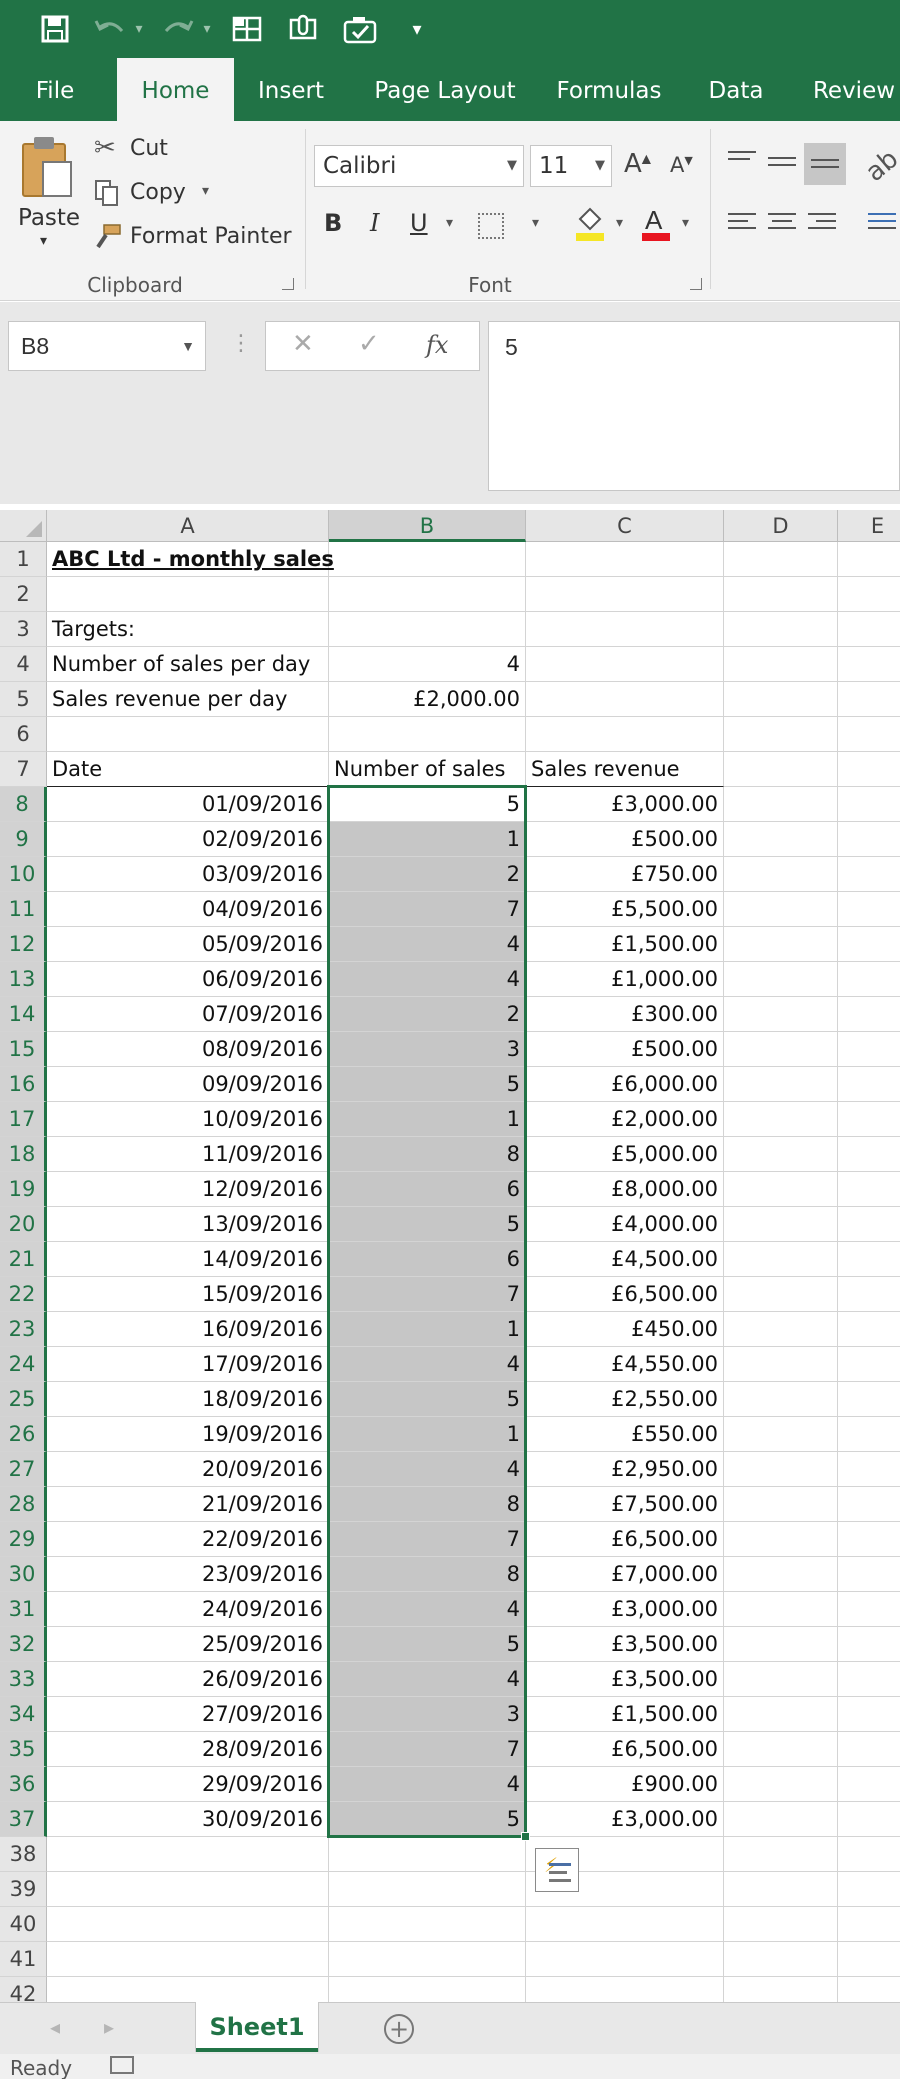  What do you see at coordinates (23, 699) in the screenshot?
I see `row-header-5: 5` at bounding box center [23, 699].